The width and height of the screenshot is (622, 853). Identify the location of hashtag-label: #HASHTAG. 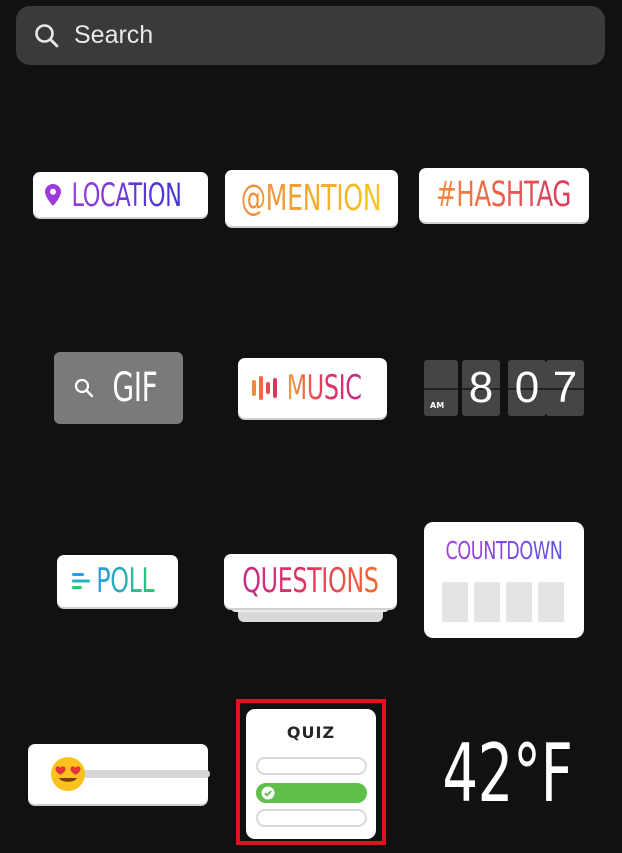
(504, 195).